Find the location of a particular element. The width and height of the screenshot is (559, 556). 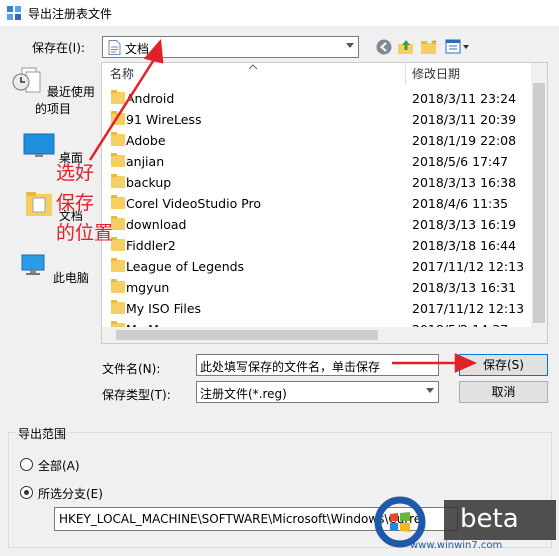

file-name: Fiddler2 is located at coordinates (151, 245).